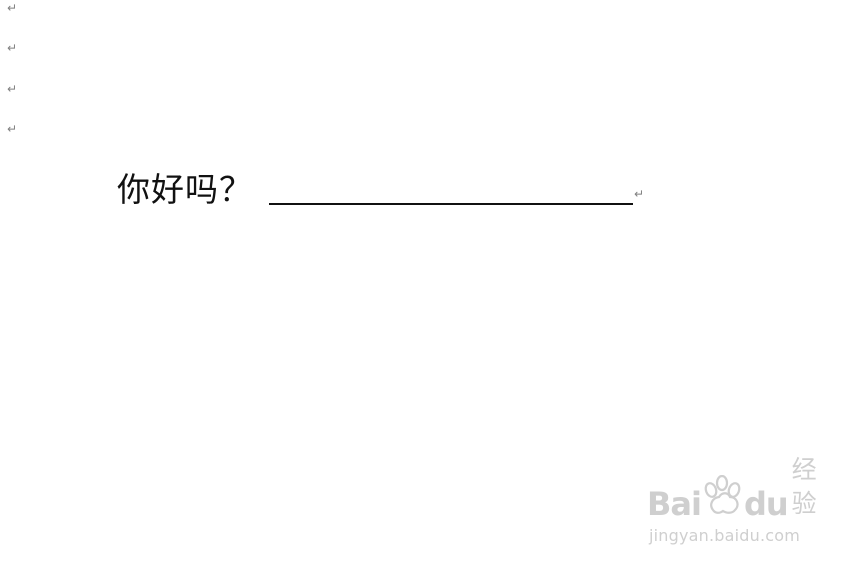 The height and width of the screenshot is (567, 851). I want to click on watermark-url: jingyan.baidu.com, so click(725, 535).